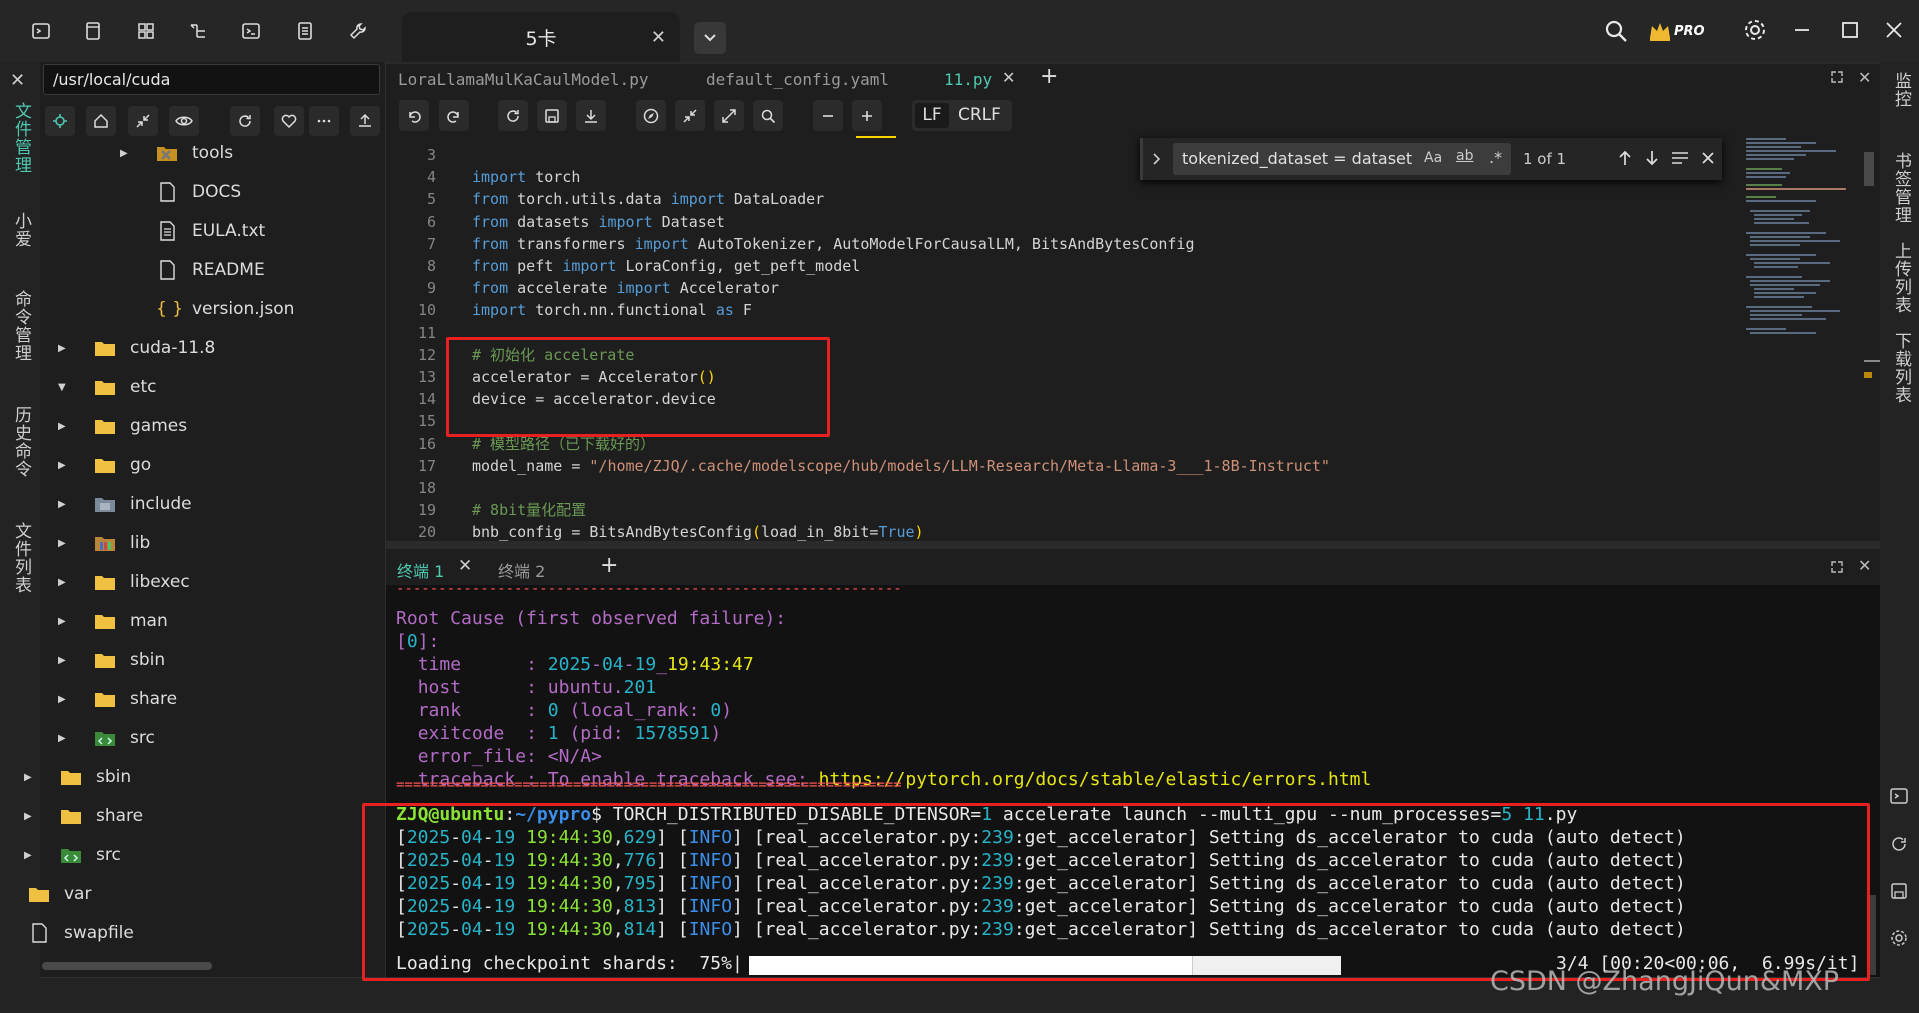 Image resolution: width=1919 pixels, height=1013 pixels. I want to click on new-tab-icon: +, so click(1049, 76).